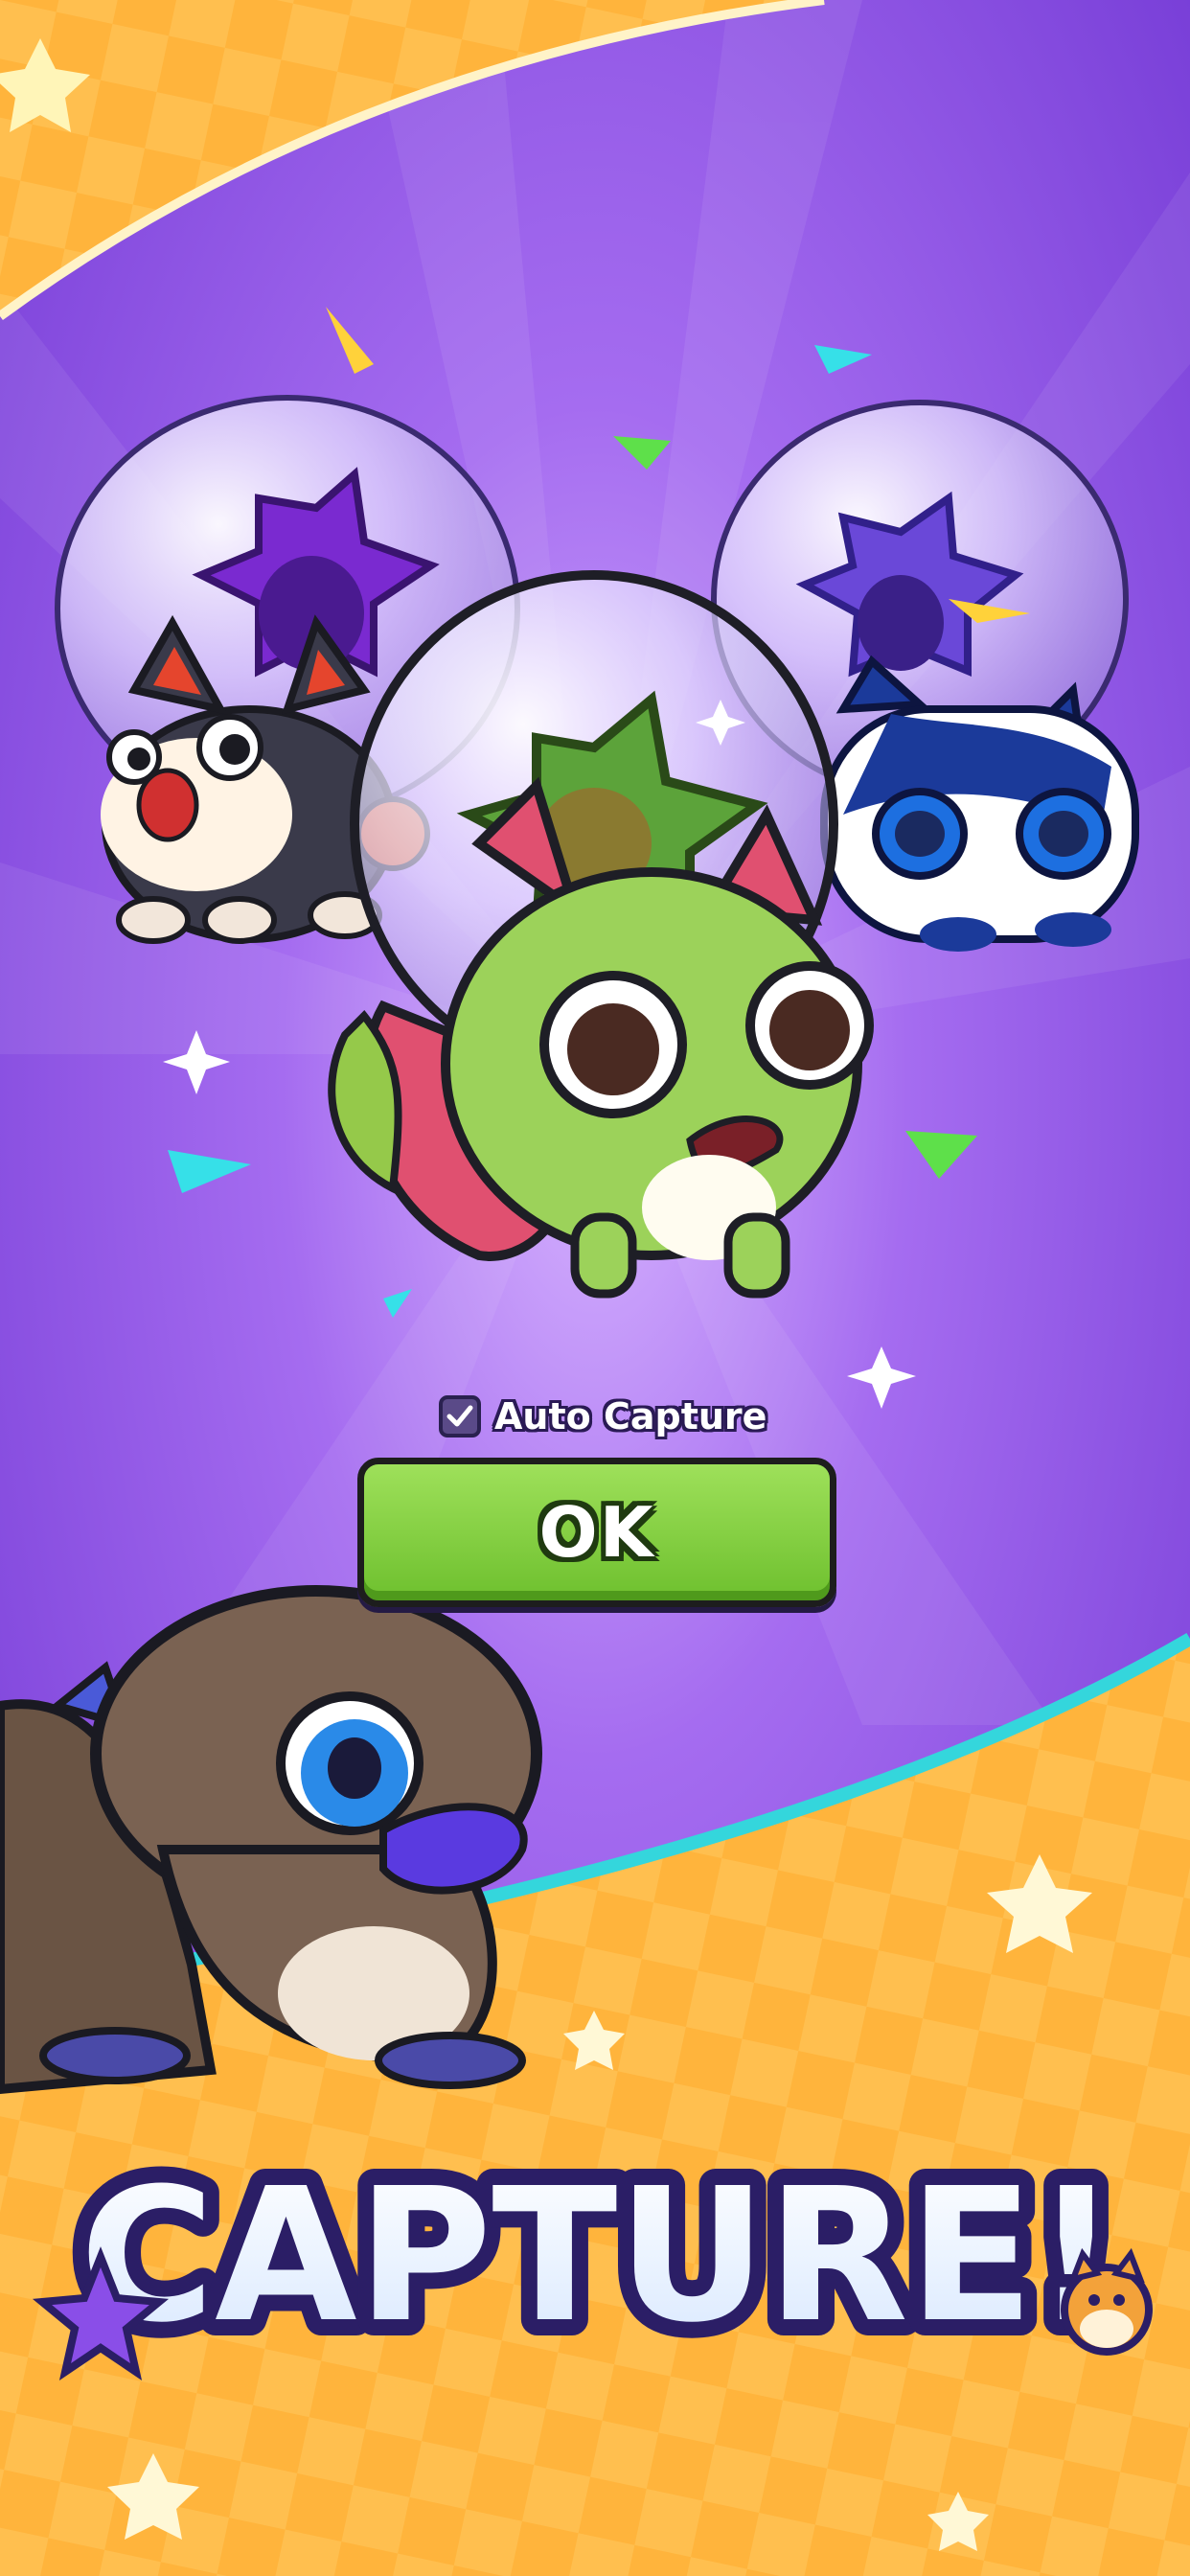  I want to click on ok-button-label: OK, so click(596, 1532).